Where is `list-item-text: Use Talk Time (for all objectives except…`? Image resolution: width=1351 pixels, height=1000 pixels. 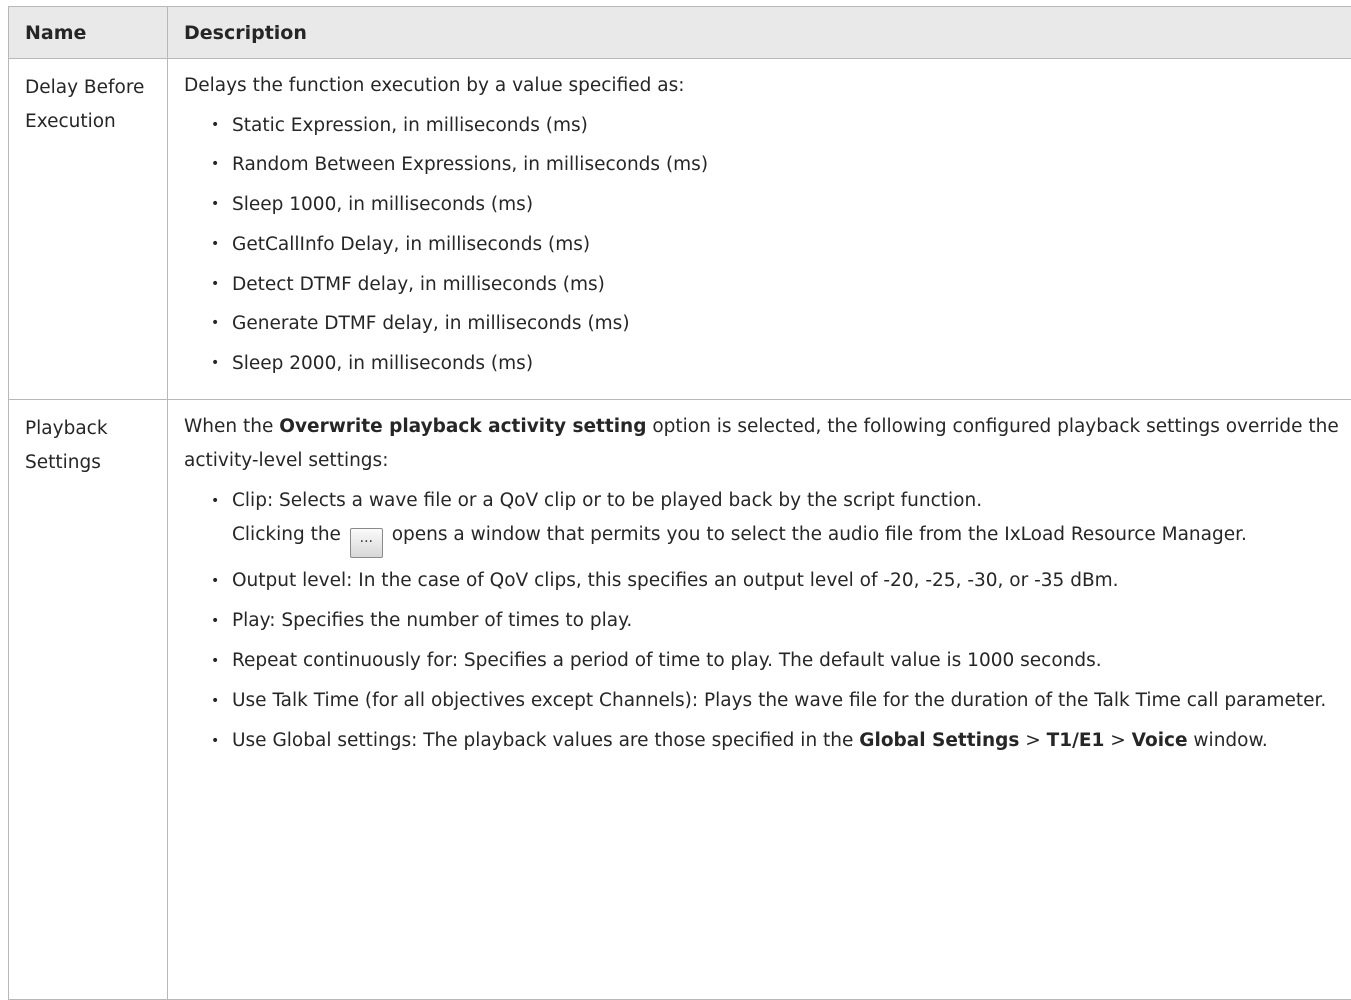
list-item-text: Use Talk Time (for all objectives except… is located at coordinates (779, 700).